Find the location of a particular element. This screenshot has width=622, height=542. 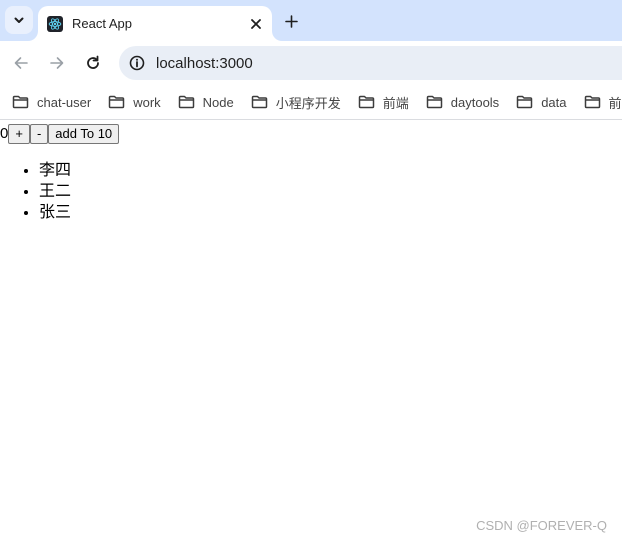

bookmark-label: chat-user is located at coordinates (64, 102).